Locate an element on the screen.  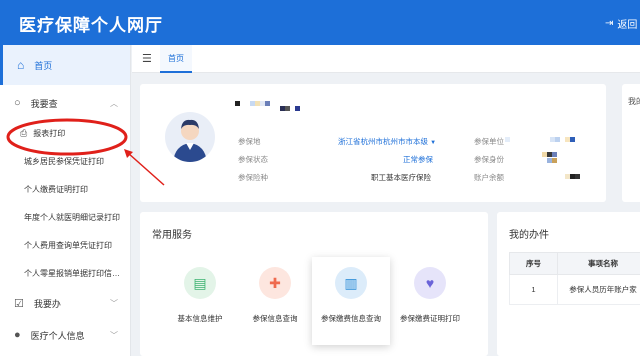
sidebar-item-label: 个人缴费证明打印 is located at coordinates (56, 189).